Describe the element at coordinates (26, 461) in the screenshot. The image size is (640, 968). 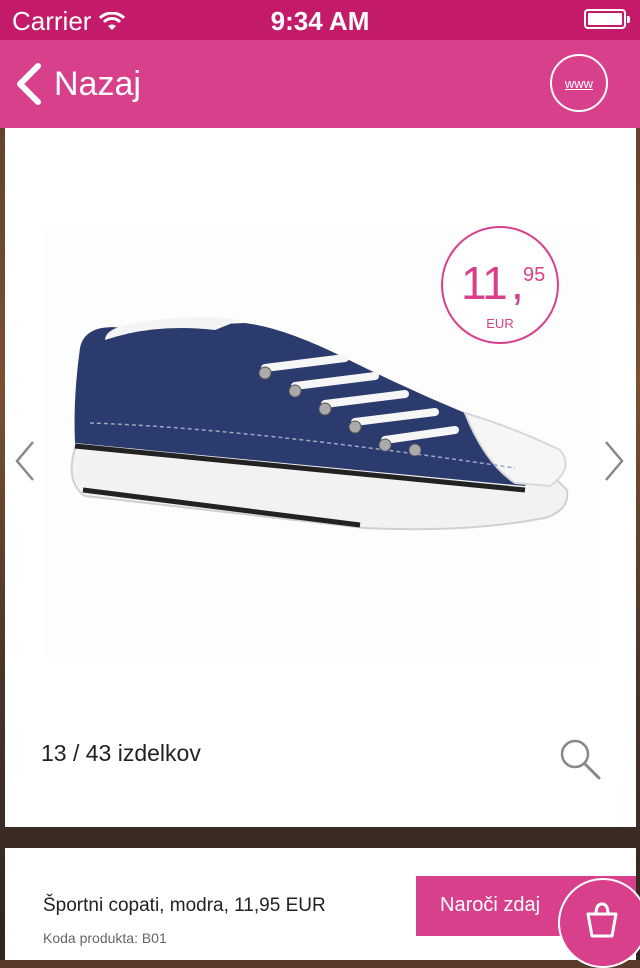
I see `previous-arrow-icon` at that location.